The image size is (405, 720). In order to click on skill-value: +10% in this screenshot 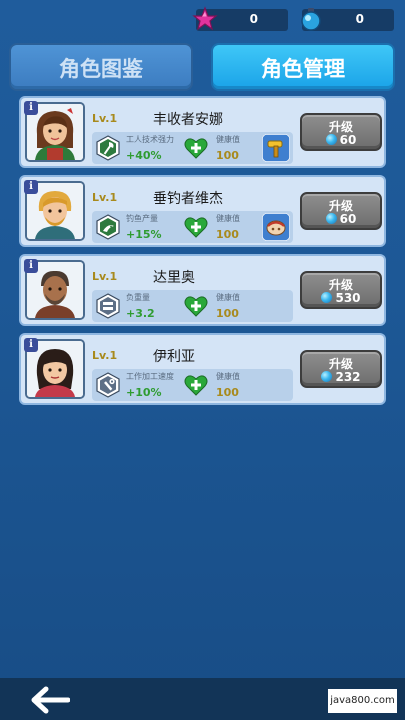, I will do `click(144, 392)`.